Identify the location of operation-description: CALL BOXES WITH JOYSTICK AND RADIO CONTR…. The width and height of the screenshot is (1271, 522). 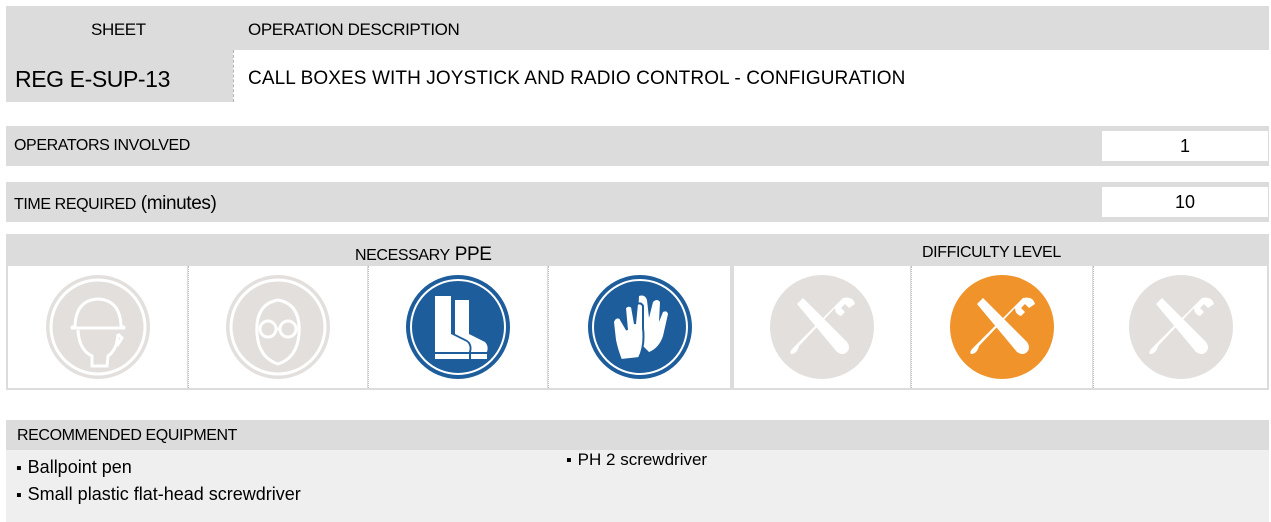
(577, 78).